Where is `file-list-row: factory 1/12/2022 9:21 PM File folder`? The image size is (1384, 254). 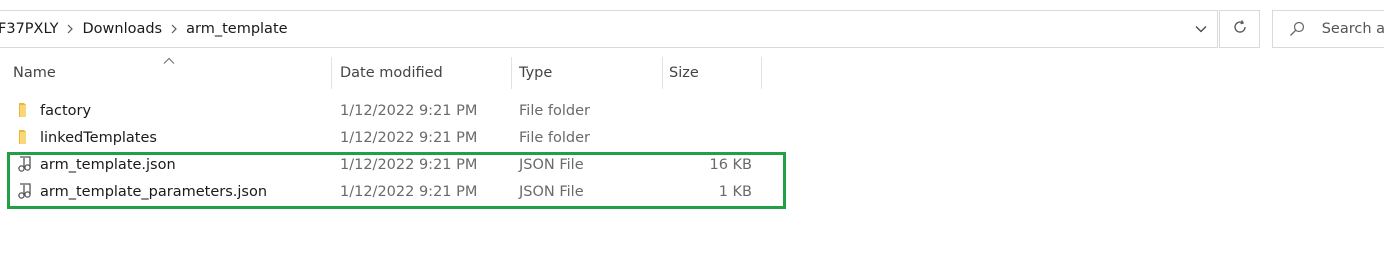 file-list-row: factory 1/12/2022 9:21 PM File folder is located at coordinates (400, 110).